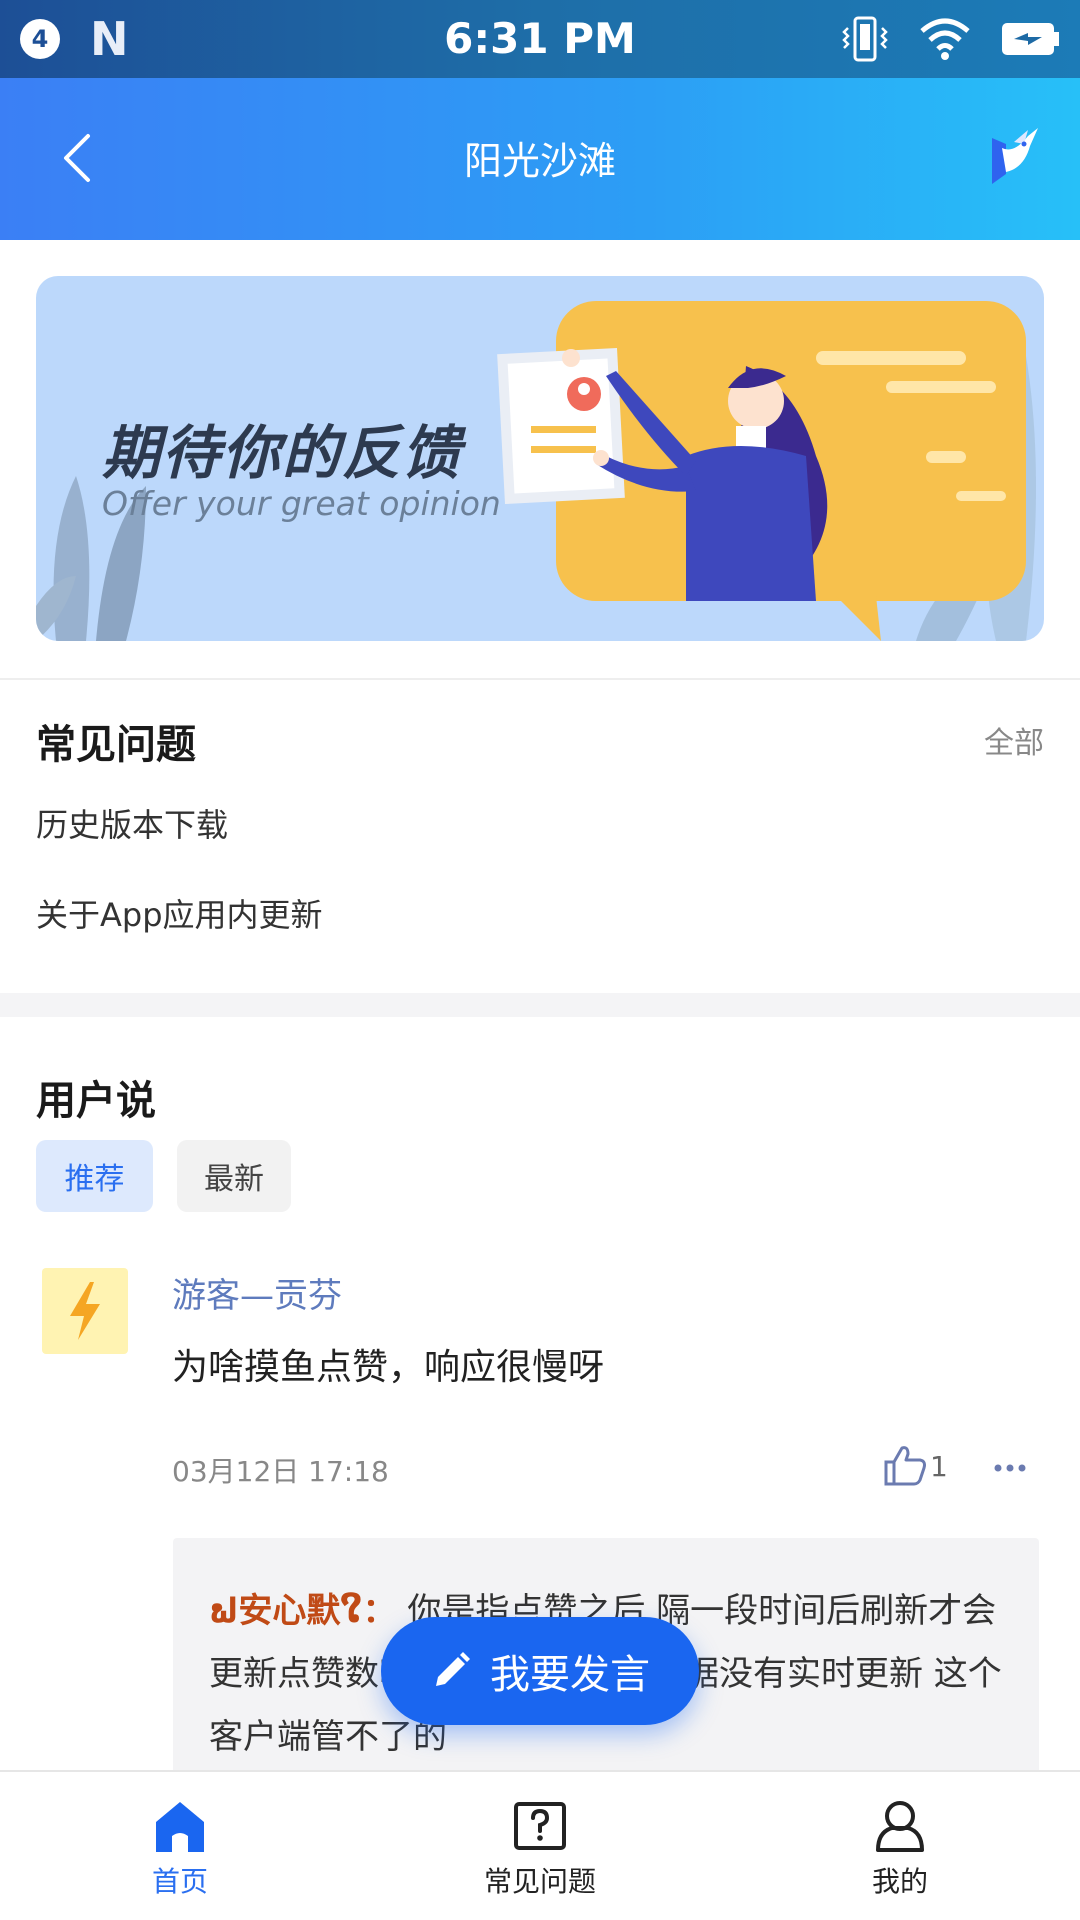  I want to click on tab-latest: 最新, so click(234, 1176).